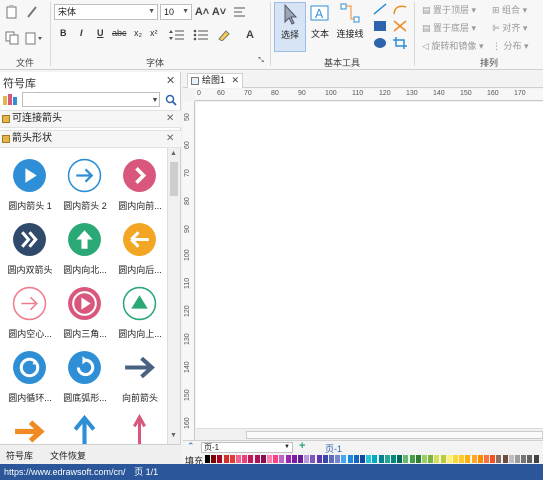  Describe the element at coordinates (119, 33) in the screenshot. I see `strikethrough-button: abc` at that location.